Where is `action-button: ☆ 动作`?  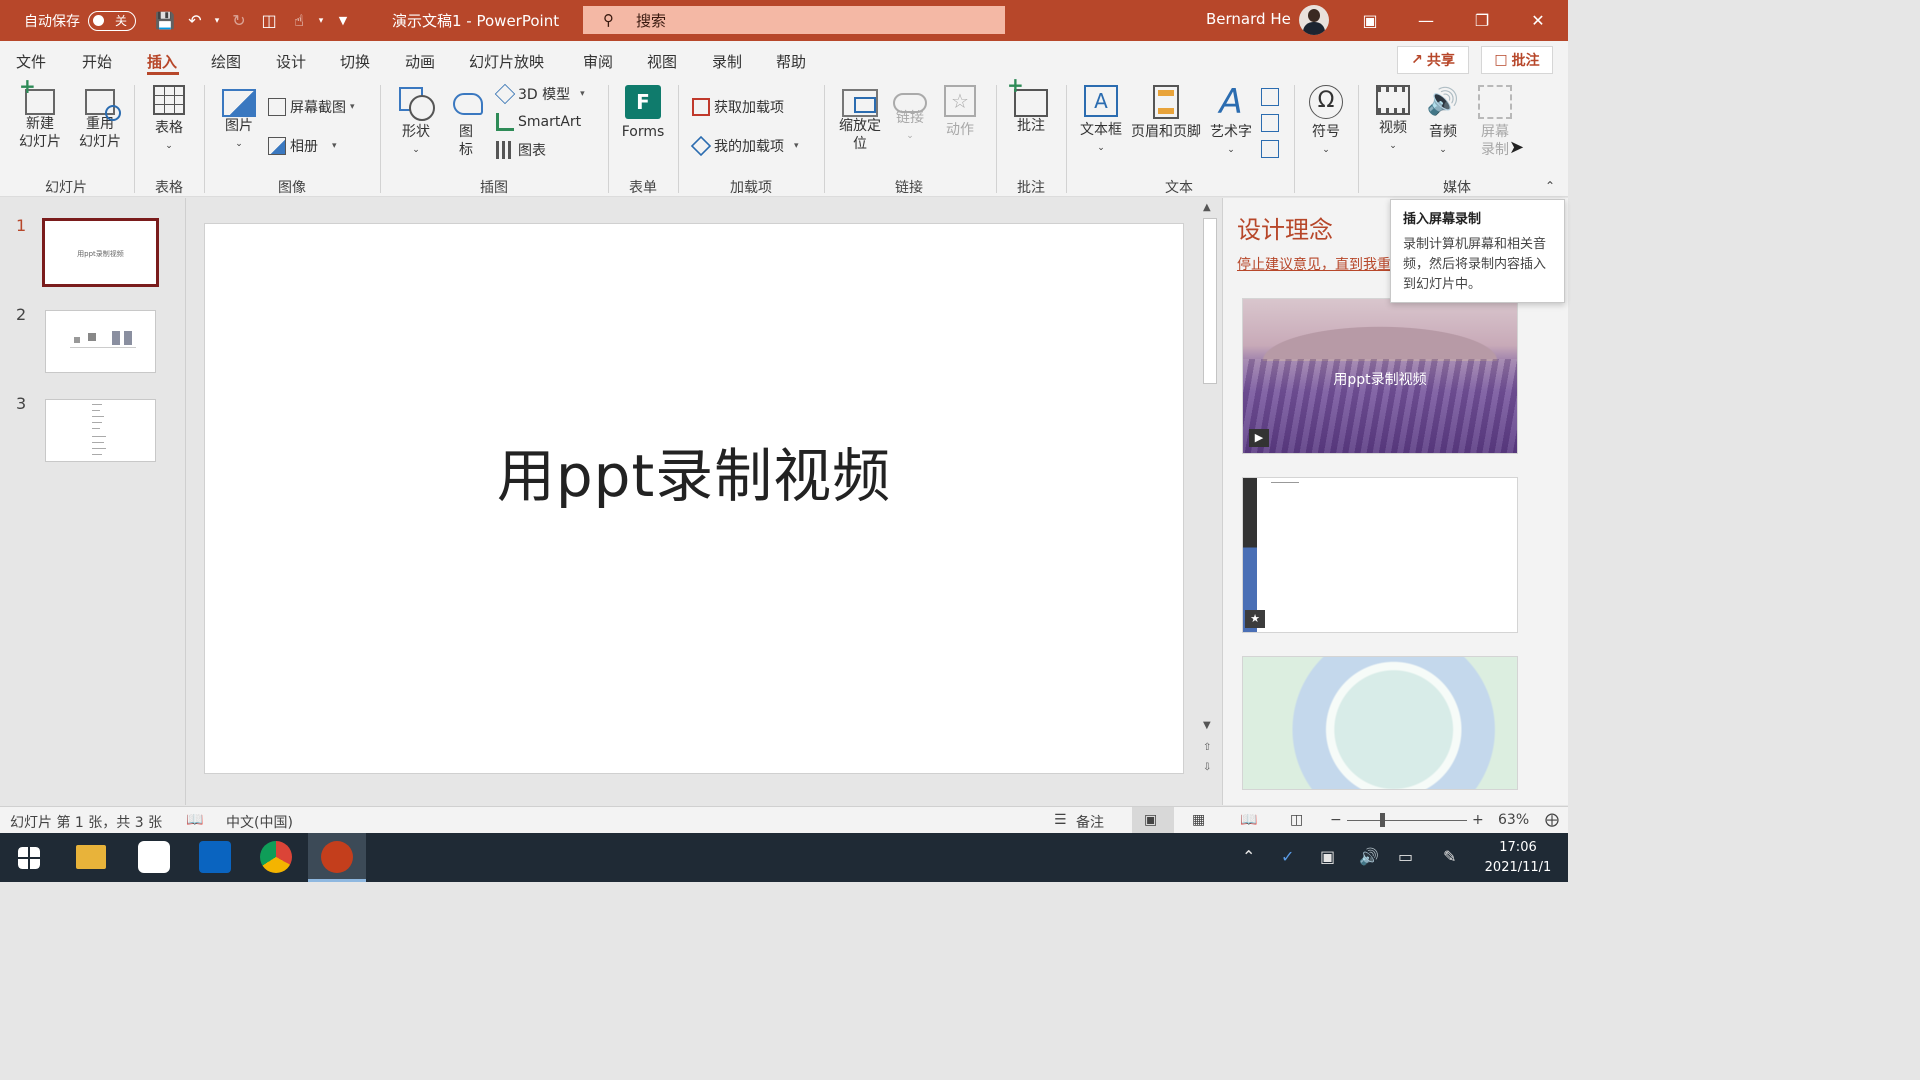
action-button: ☆ 动作 is located at coordinates (960, 112).